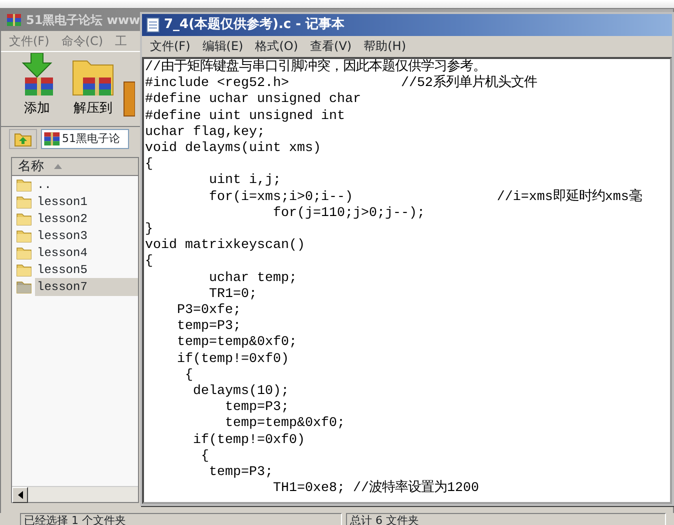  I want to click on menu-item: 编辑(E), so click(223, 46).